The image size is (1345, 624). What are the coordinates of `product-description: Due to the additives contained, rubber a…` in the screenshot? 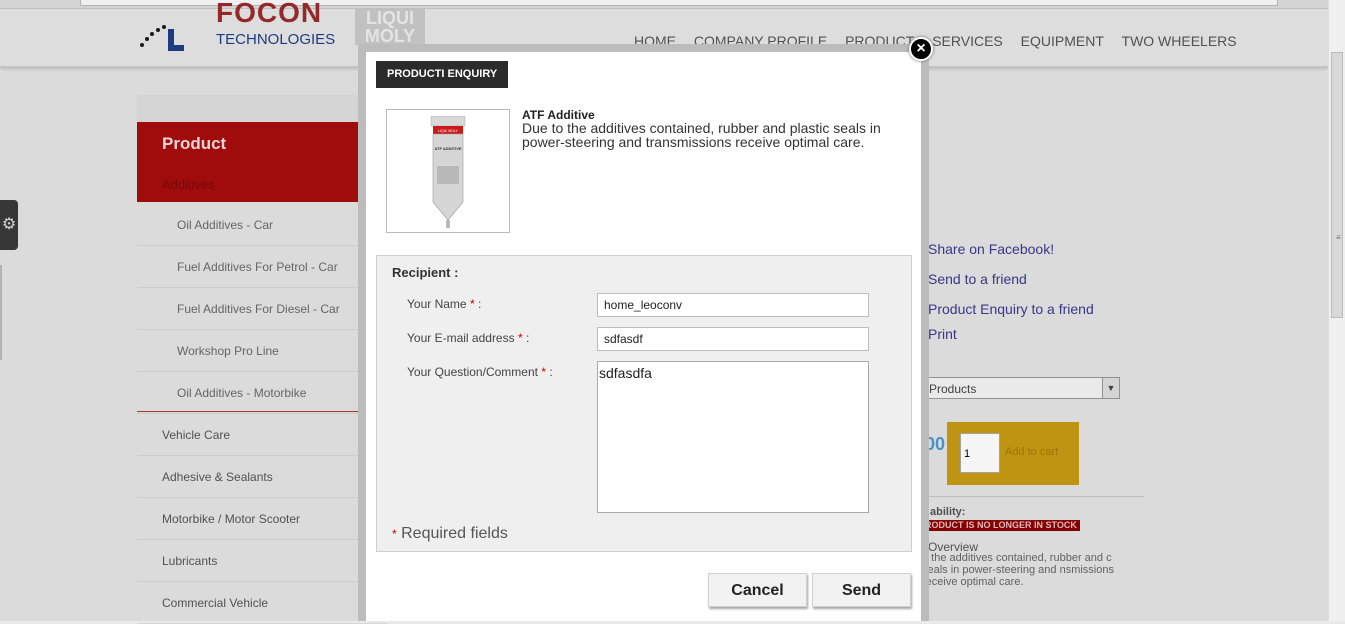 It's located at (701, 135).